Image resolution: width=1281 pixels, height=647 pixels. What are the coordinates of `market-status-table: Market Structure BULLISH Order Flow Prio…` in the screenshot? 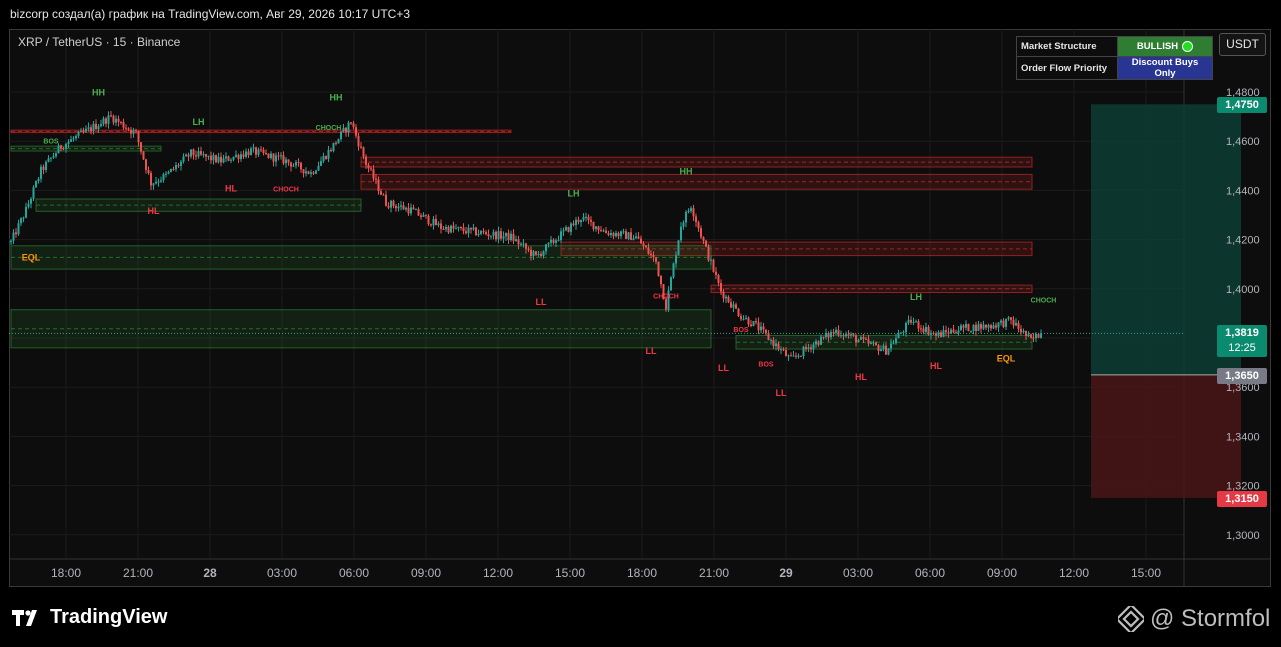 It's located at (1114, 58).